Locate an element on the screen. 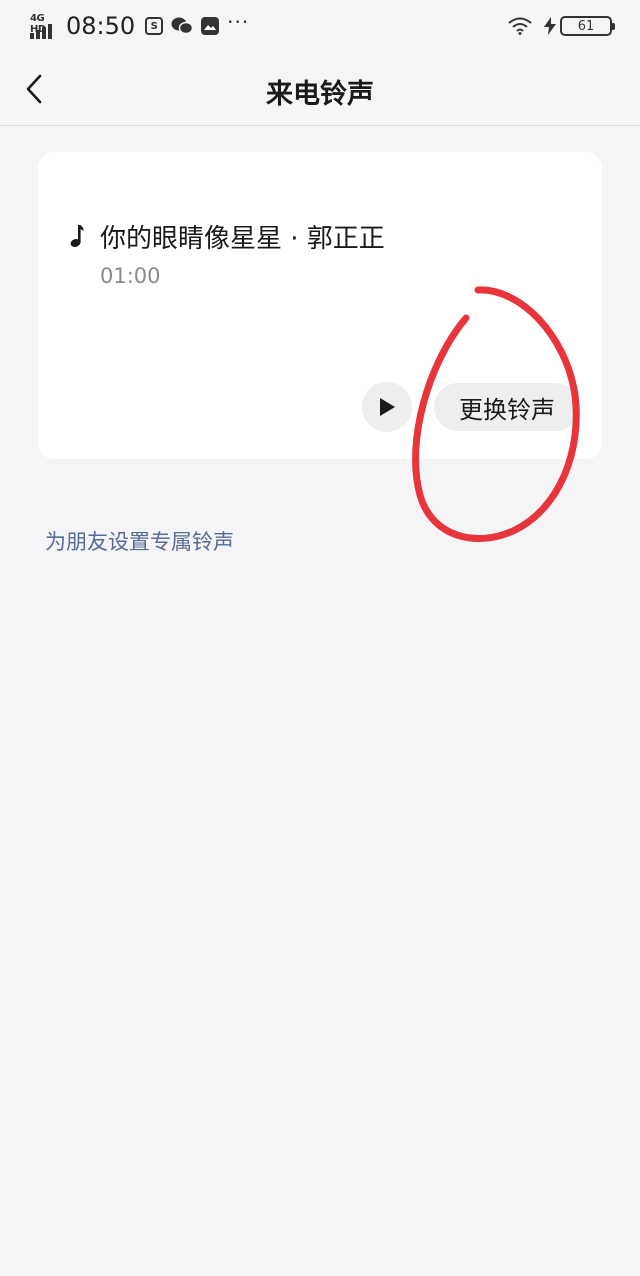 The width and height of the screenshot is (640, 1276). play-icon is located at coordinates (387, 407).